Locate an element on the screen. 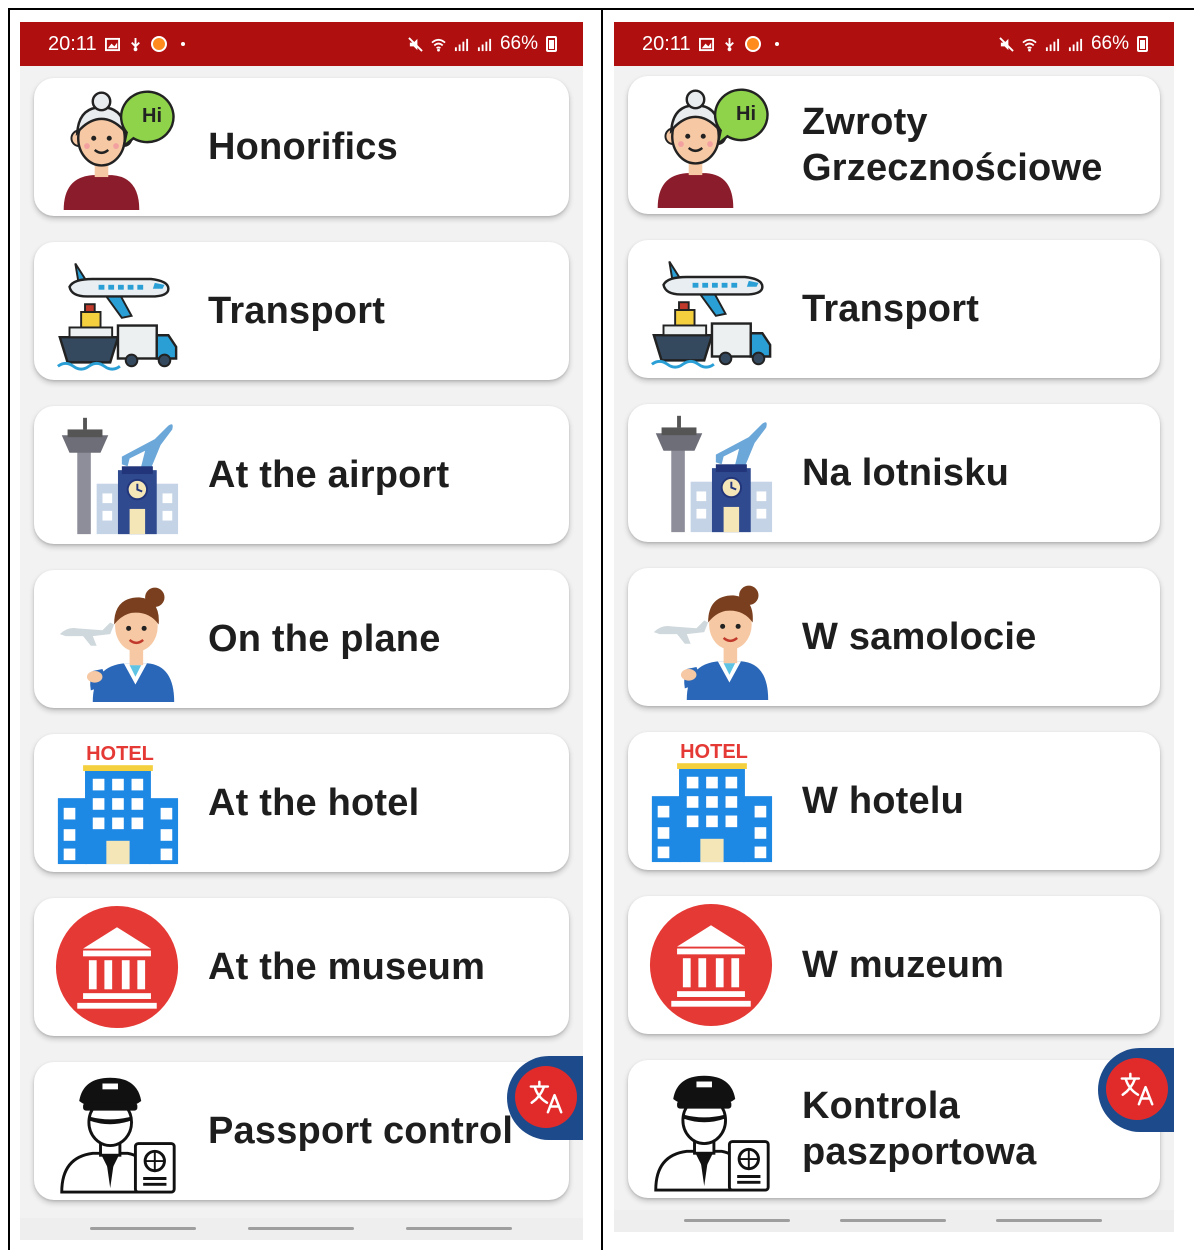 This screenshot has width=1194, height=1250. category-card-hotel: HOTEL At the hotel is located at coordinates (301, 803).